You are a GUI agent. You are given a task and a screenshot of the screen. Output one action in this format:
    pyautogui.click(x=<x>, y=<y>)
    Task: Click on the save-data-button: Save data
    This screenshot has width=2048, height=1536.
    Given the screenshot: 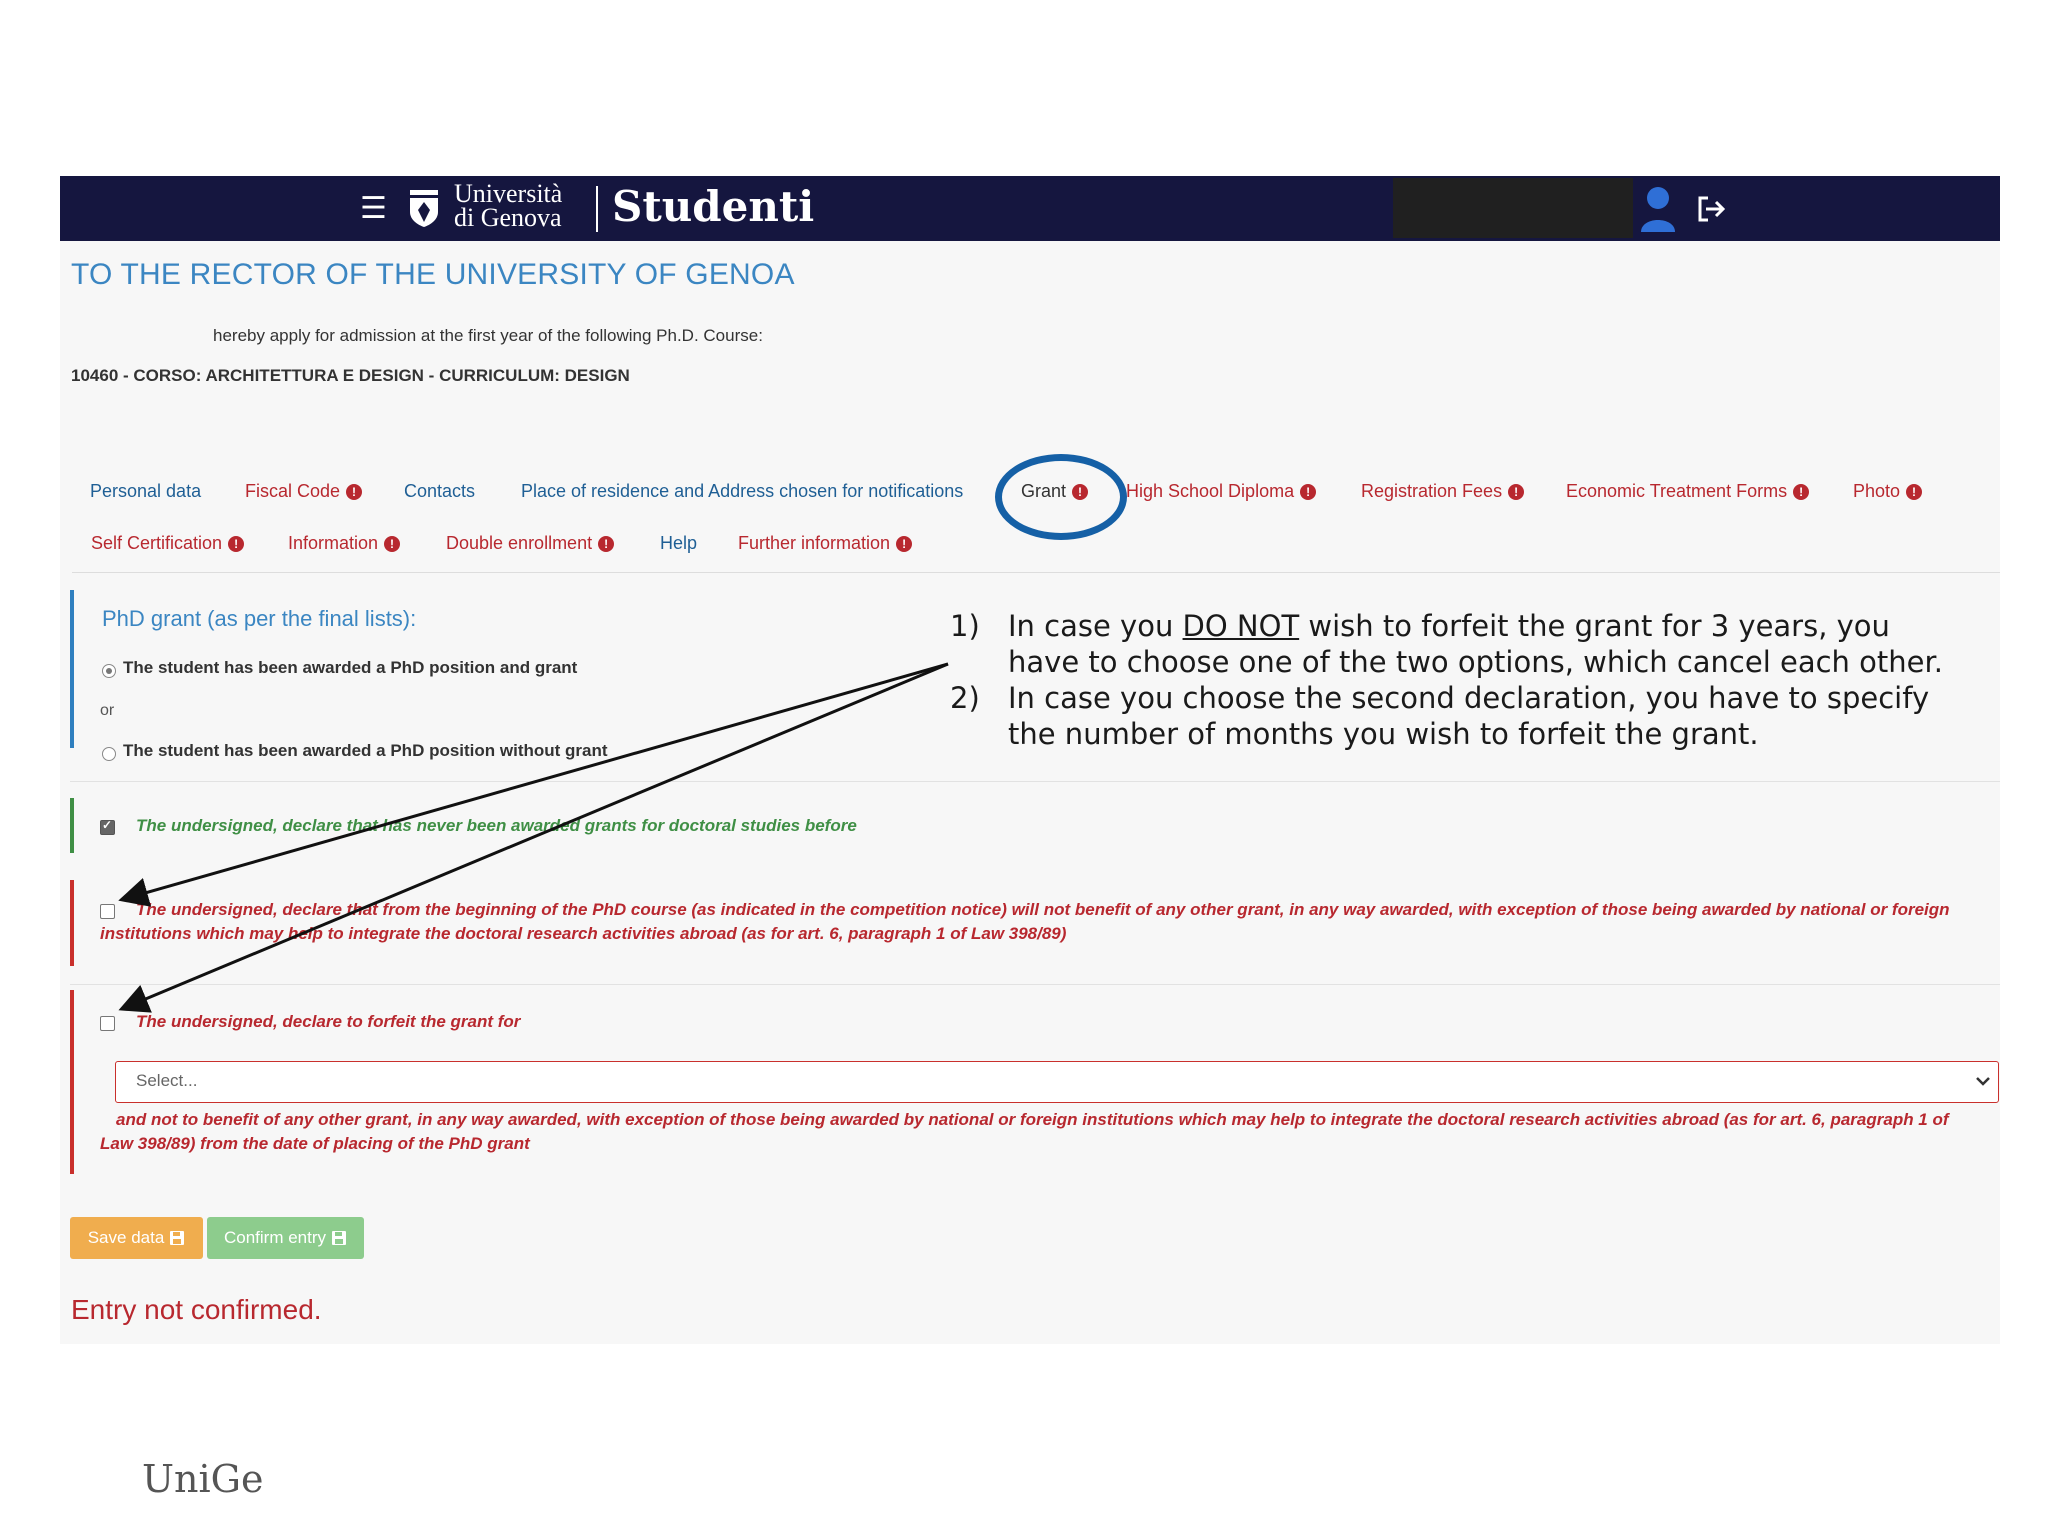 What is the action you would take?
    pyautogui.click(x=136, y=1238)
    